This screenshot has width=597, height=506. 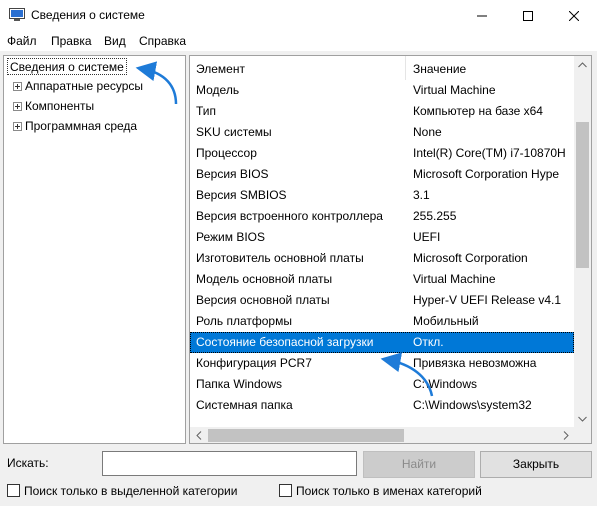 I want to click on cell-value: Компьютер на базе x64, so click(x=478, y=111).